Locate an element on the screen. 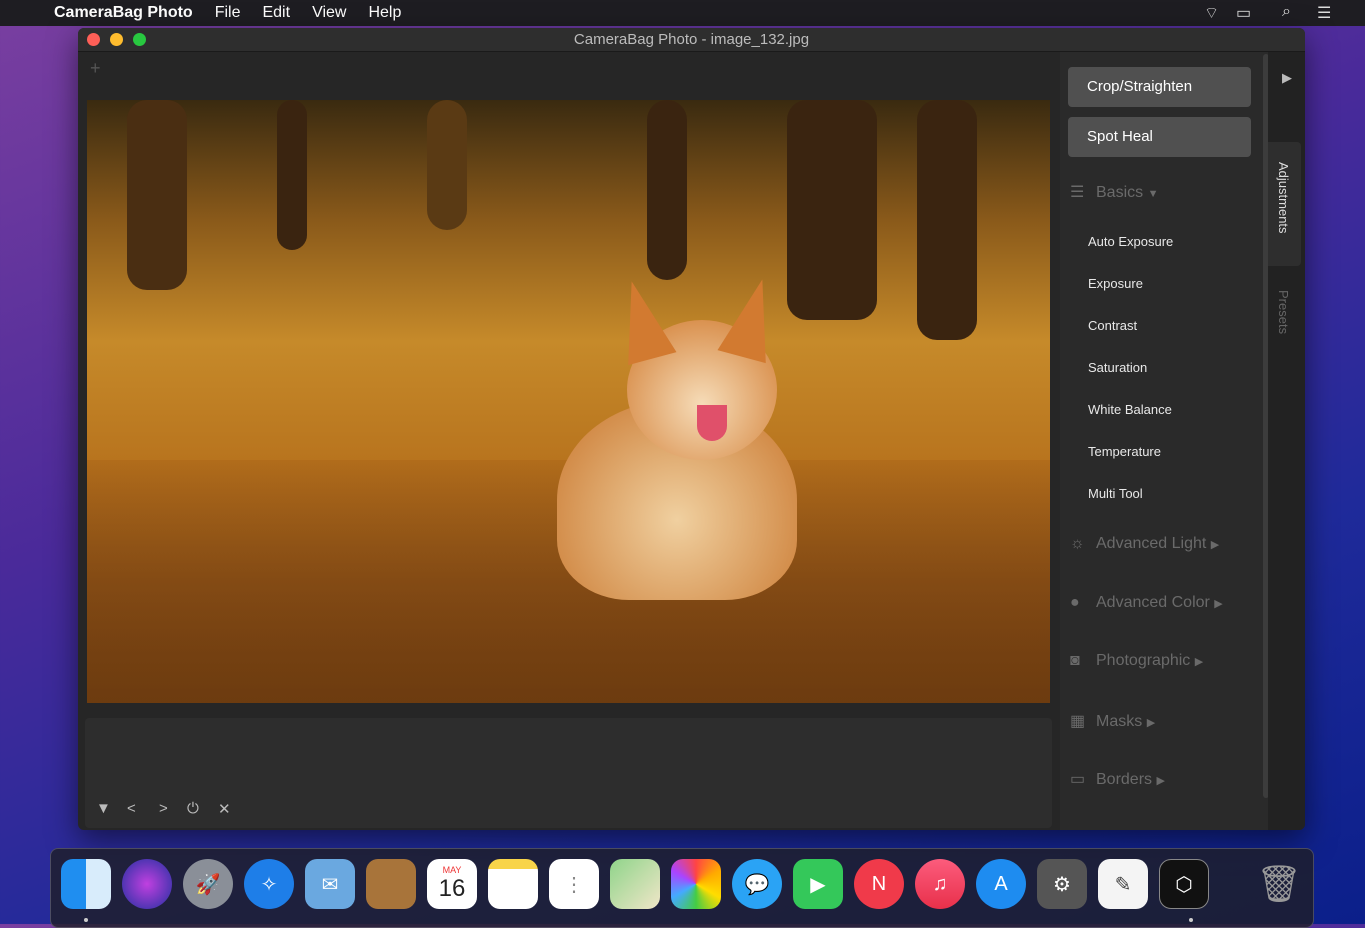 The image size is (1365, 928). collapse-panel-icon: ▶ is located at coordinates (1287, 78).